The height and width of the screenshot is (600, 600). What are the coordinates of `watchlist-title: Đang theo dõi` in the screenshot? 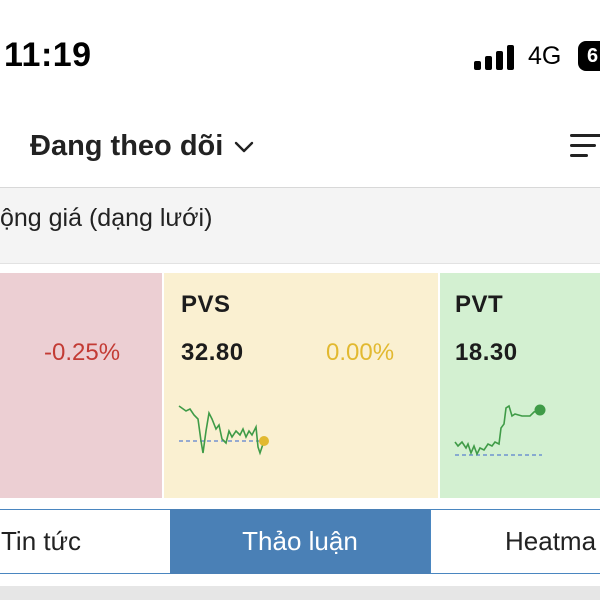 It's located at (127, 146).